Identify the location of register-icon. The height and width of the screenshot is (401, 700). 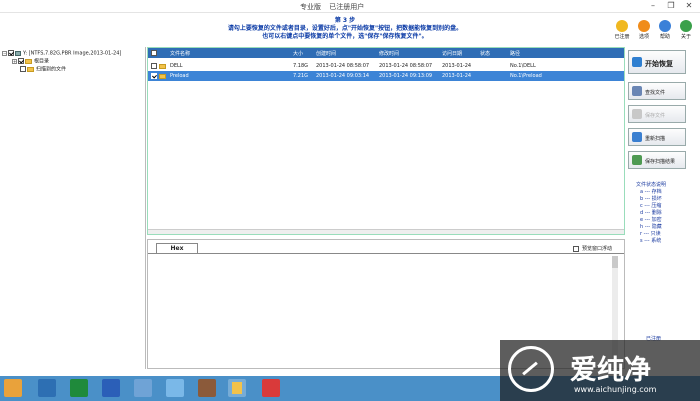
(622, 26).